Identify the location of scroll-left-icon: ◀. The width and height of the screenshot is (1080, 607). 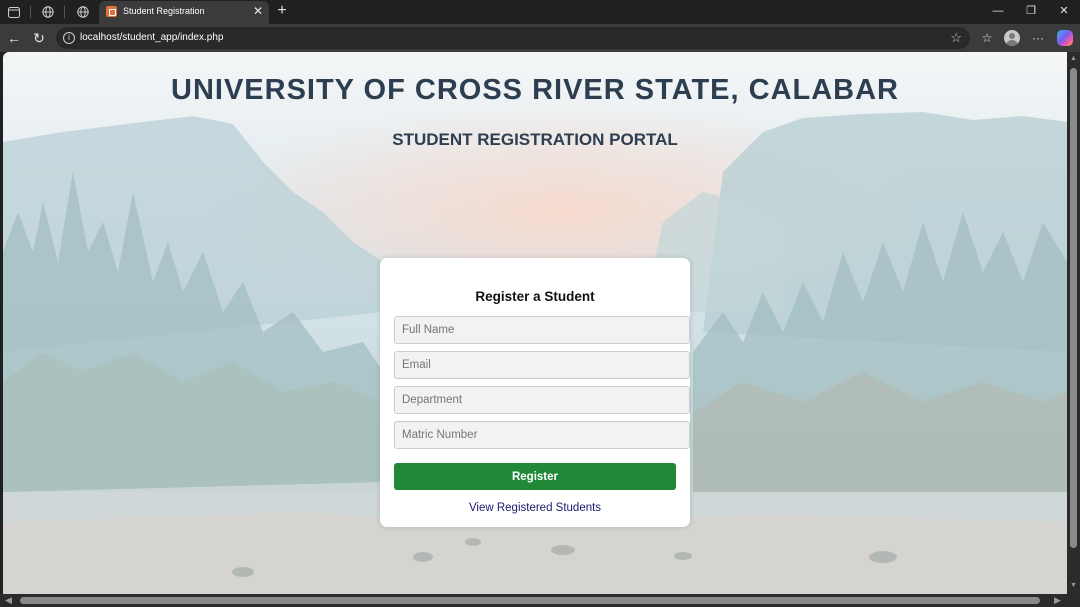
(8, 600).